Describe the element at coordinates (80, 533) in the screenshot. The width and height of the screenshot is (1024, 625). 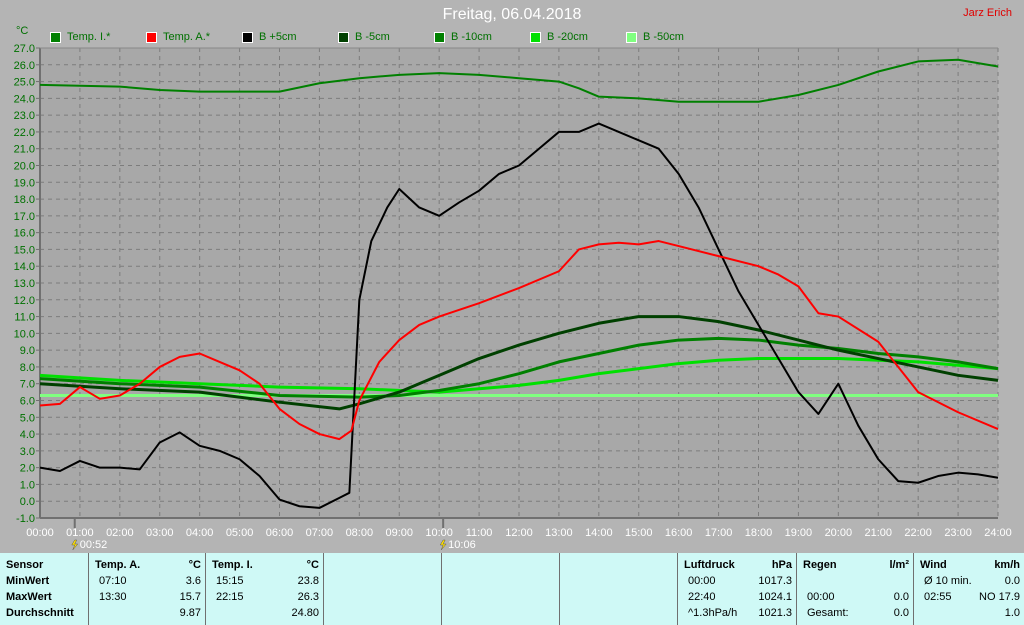
I see `x-tick-label: 01:00` at that location.